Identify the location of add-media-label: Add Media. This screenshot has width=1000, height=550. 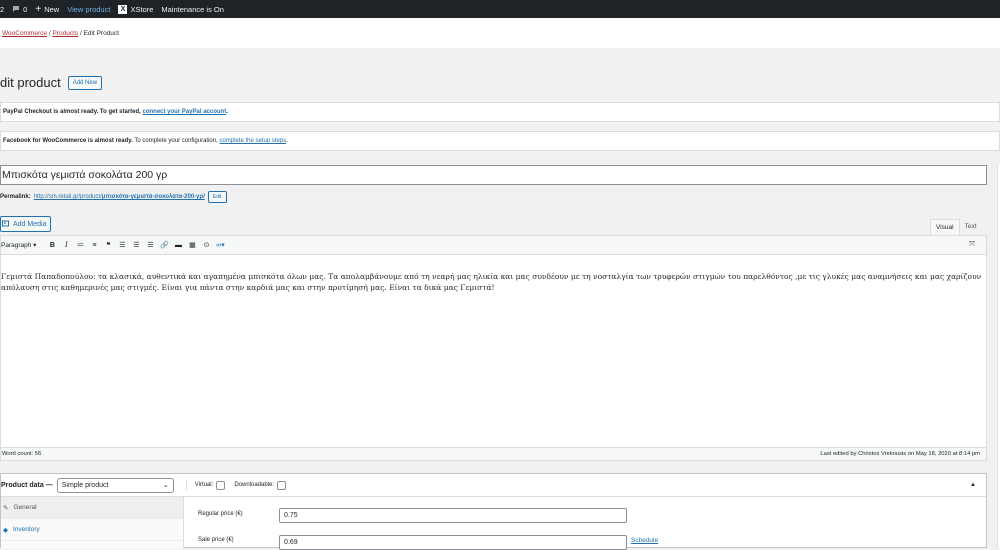
(30, 224).